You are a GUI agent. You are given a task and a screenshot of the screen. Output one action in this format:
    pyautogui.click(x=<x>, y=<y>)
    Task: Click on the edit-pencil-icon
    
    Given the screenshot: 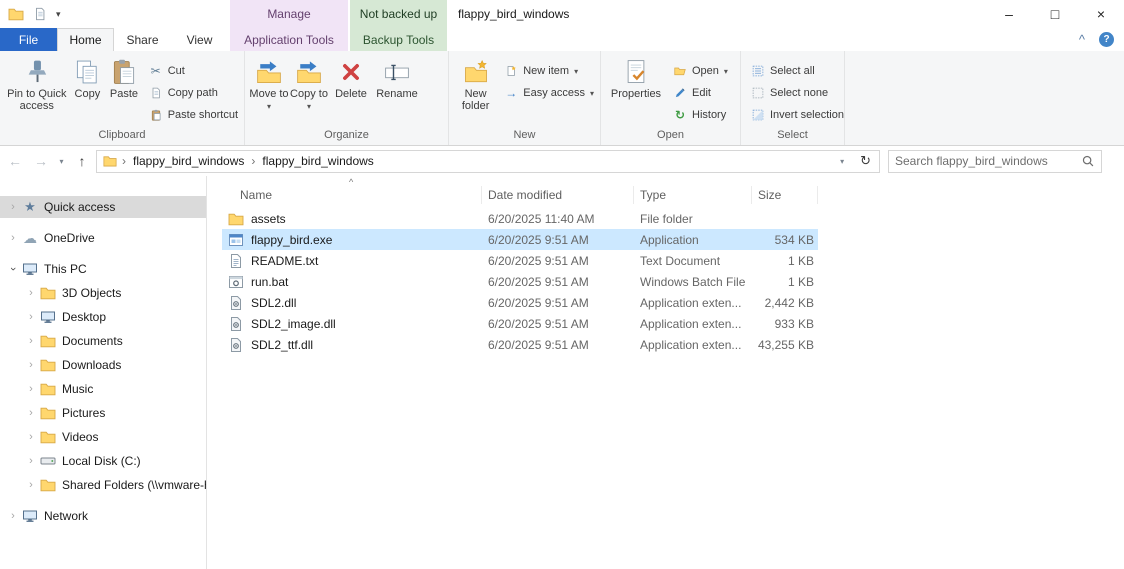 What is the action you would take?
    pyautogui.click(x=680, y=93)
    